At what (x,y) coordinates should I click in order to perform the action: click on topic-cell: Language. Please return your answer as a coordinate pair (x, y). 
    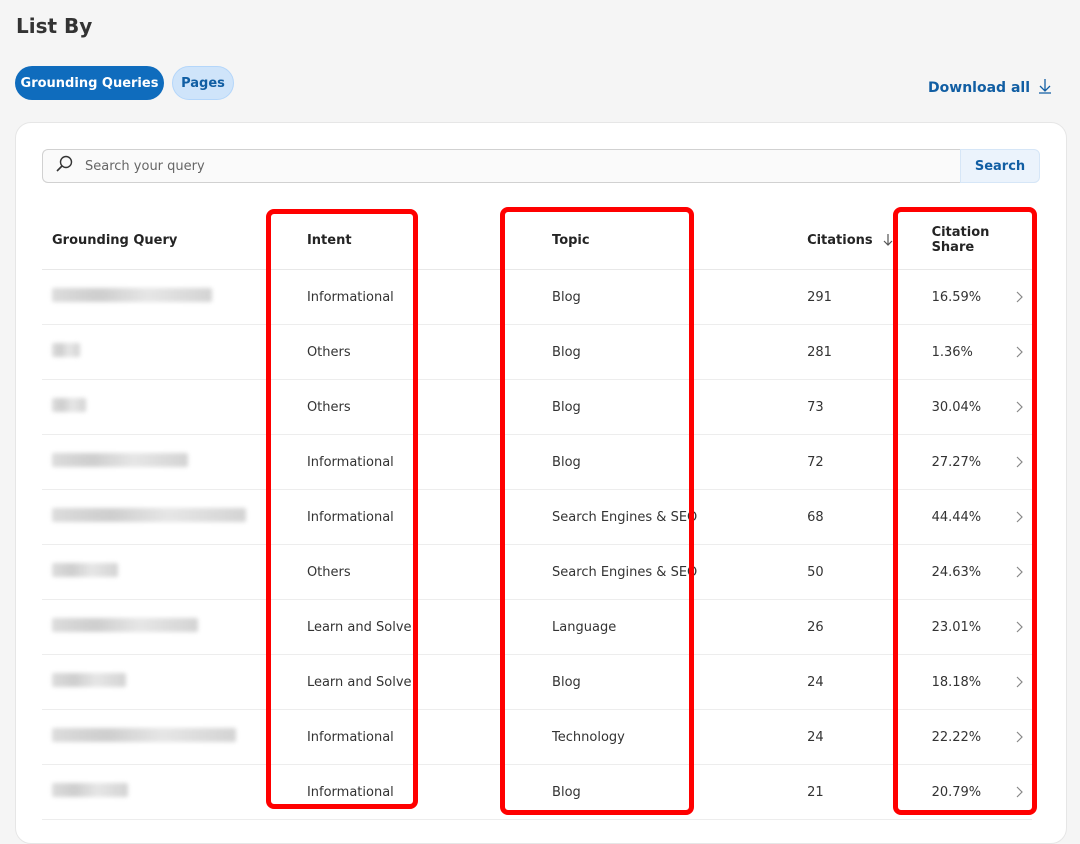
    Looking at the image, I should click on (680, 627).